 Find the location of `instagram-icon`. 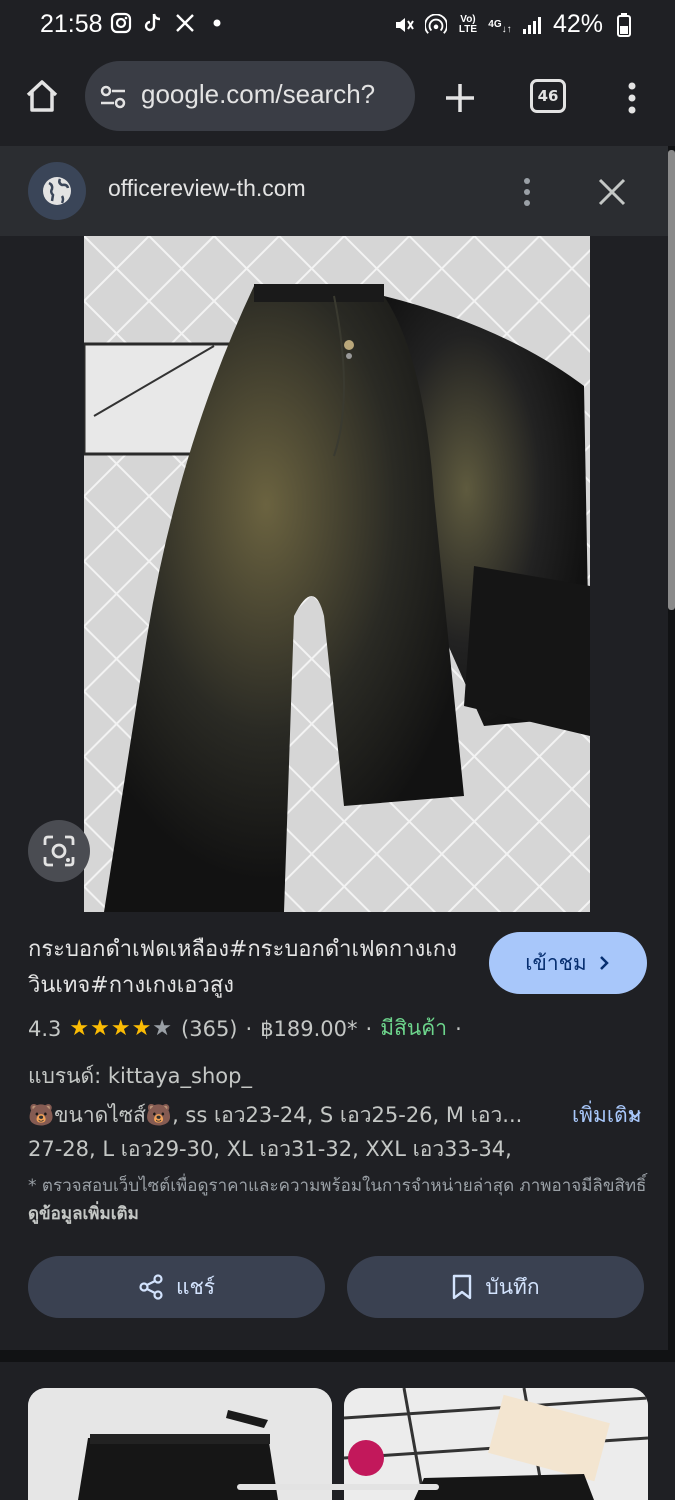

instagram-icon is located at coordinates (121, 23).